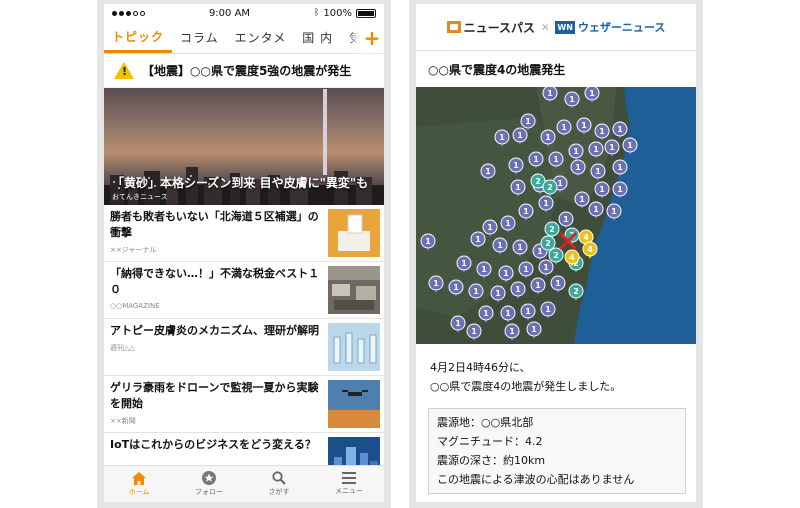 This screenshot has height=508, width=800. Describe the element at coordinates (499, 27) in the screenshot. I see `newspass-brand: ニュースパス` at that location.